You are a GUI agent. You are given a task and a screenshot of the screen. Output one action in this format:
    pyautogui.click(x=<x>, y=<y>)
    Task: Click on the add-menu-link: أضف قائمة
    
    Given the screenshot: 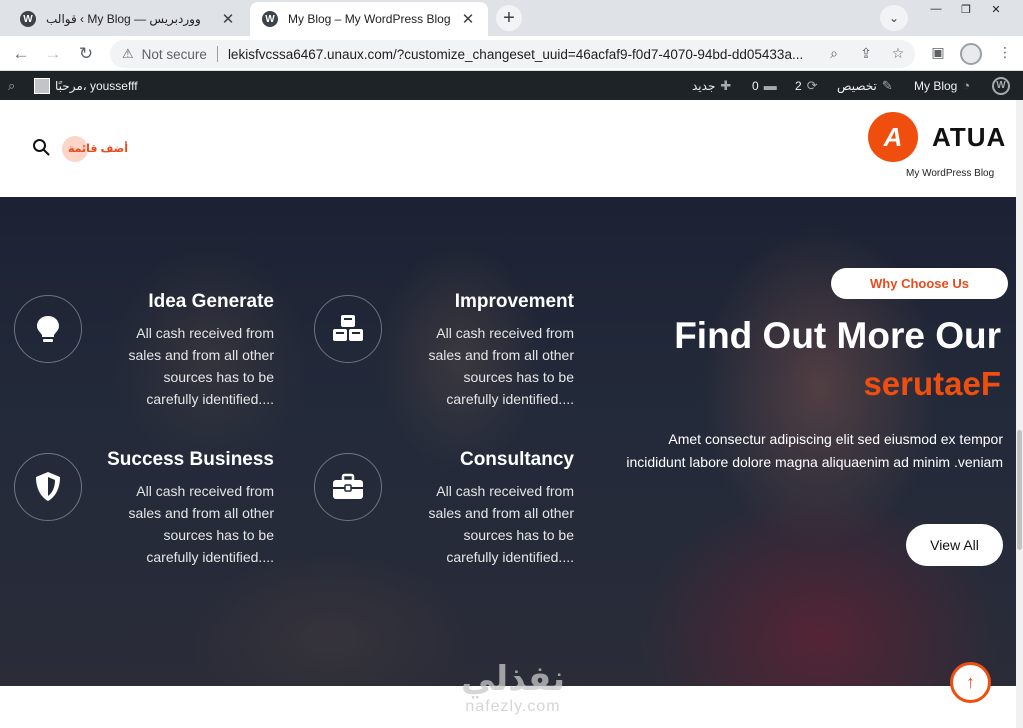 What is the action you would take?
    pyautogui.click(x=94, y=148)
    